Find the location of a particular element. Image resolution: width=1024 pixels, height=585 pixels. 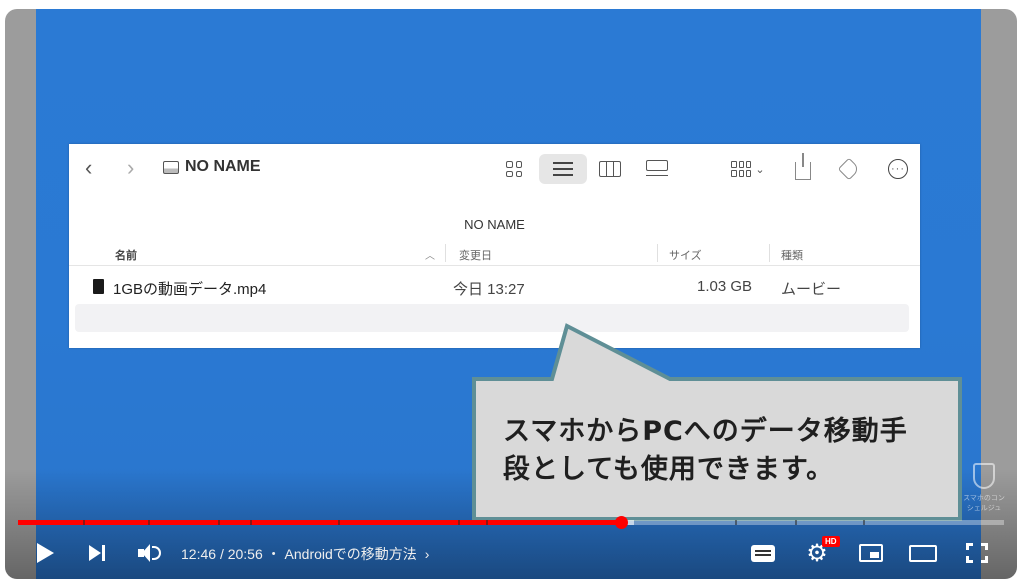

group-icon is located at coordinates (741, 169).